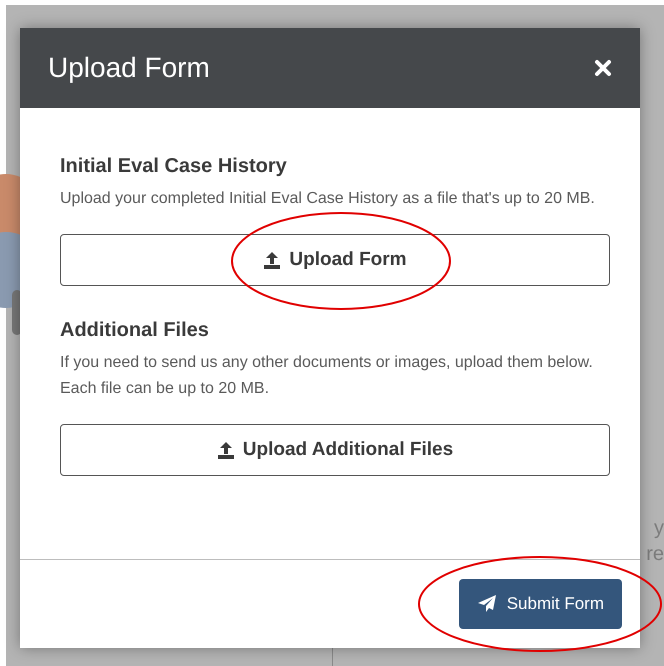 This screenshot has width=664, height=666. What do you see at coordinates (135, 330) in the screenshot?
I see `section-heading: Additional Files` at bounding box center [135, 330].